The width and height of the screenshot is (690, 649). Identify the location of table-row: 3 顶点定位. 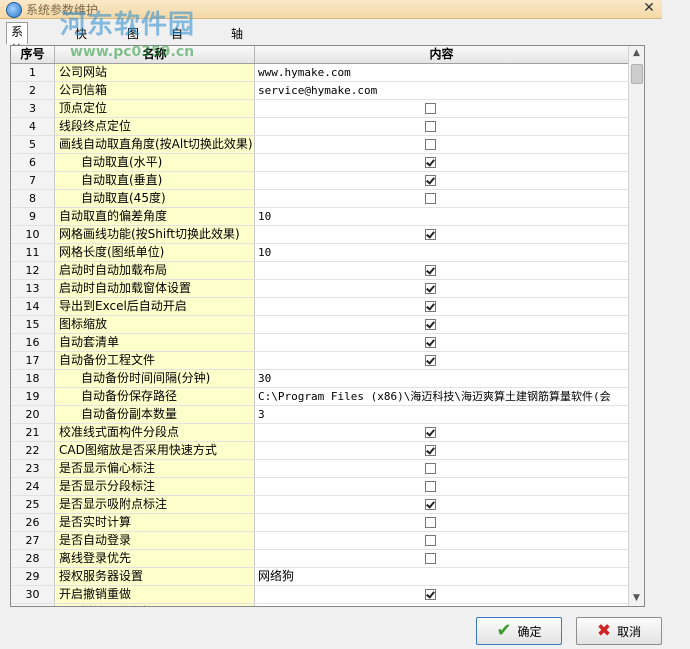
(319, 109).